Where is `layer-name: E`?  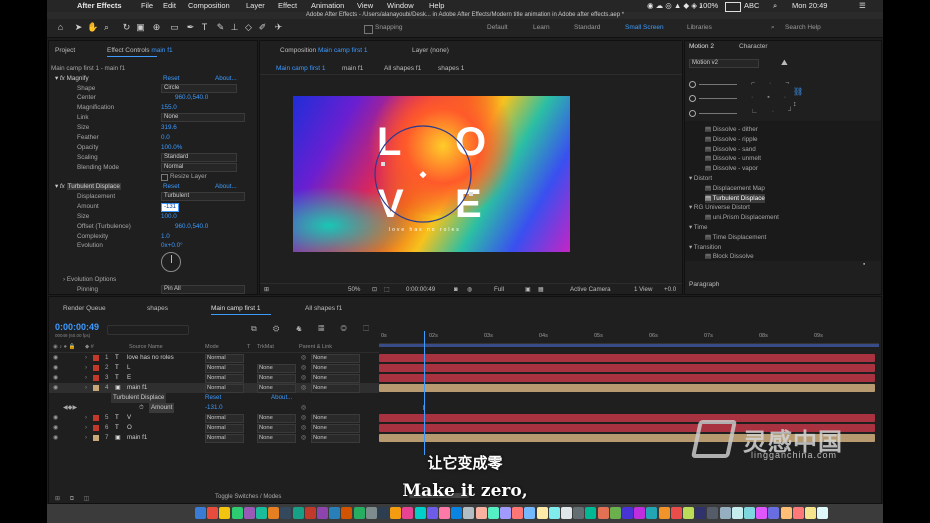
layer-name: E is located at coordinates (129, 378).